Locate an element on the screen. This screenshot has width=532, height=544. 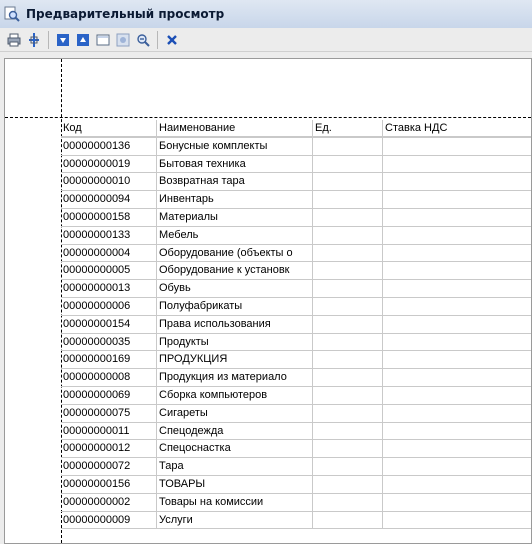
cell-name: Товары на комиссии is located at coordinates (235, 502).